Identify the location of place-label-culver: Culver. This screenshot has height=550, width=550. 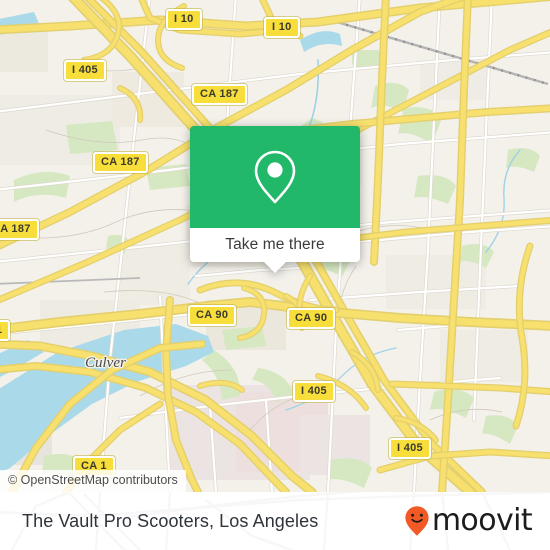
(105, 363).